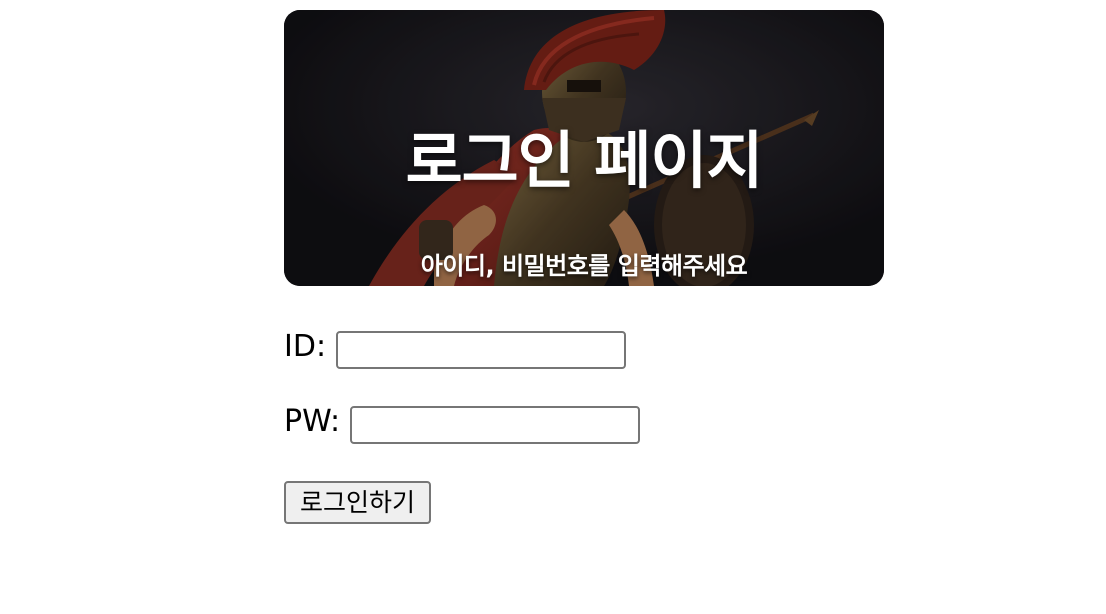  What do you see at coordinates (481, 350) in the screenshot?
I see `id-input` at bounding box center [481, 350].